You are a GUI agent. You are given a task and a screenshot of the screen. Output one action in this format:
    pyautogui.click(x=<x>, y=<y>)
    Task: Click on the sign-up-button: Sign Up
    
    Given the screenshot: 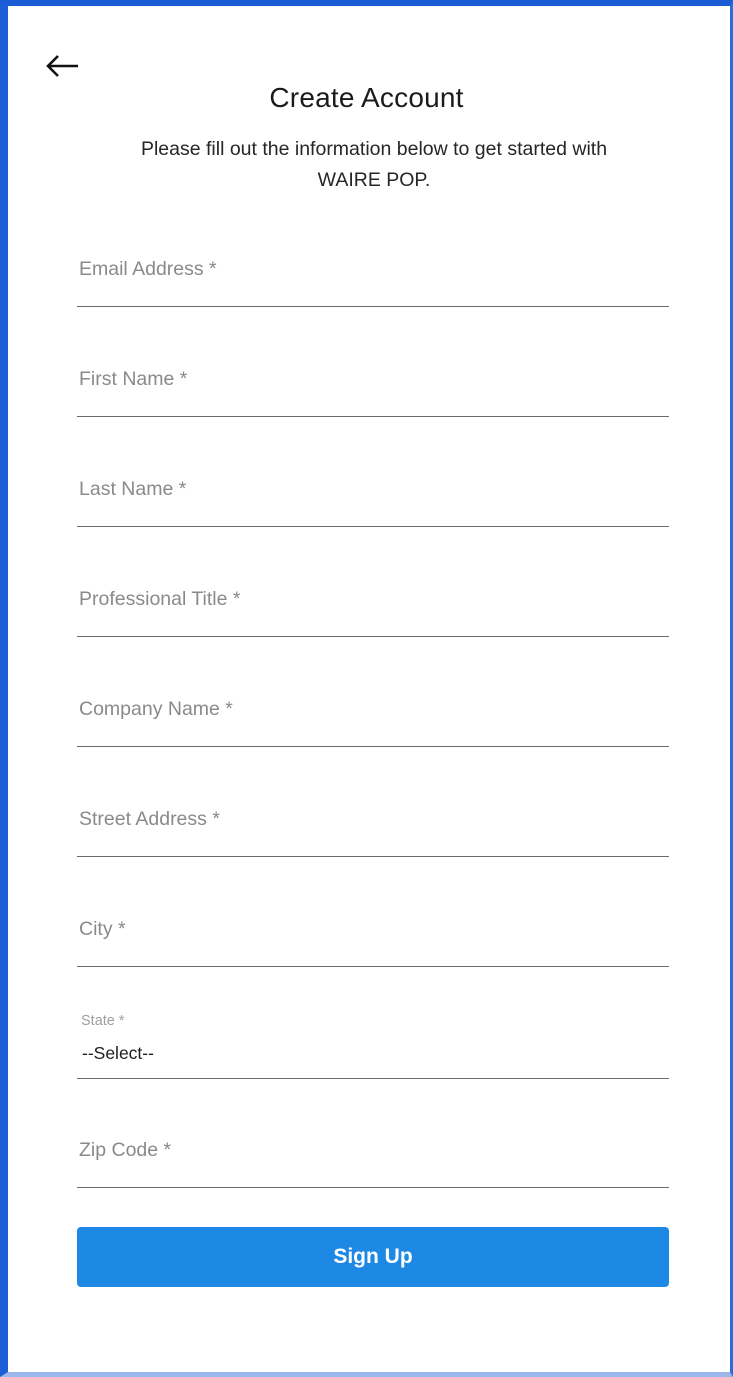 What is the action you would take?
    pyautogui.click(x=373, y=1257)
    